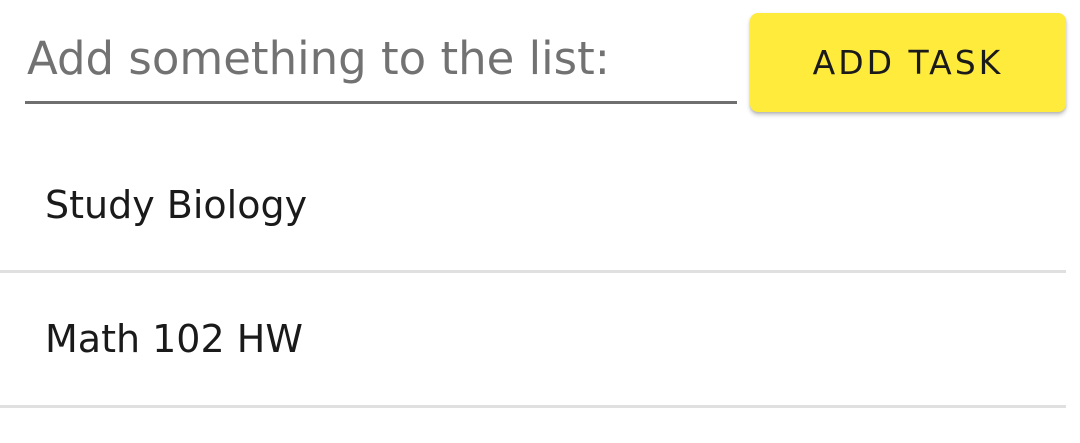 The image size is (1080, 443). What do you see at coordinates (381, 65) in the screenshot?
I see `task-input` at bounding box center [381, 65].